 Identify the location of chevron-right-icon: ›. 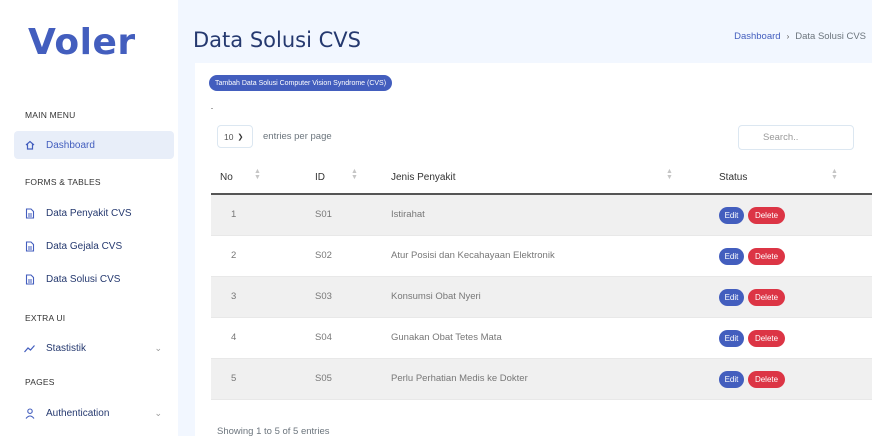
(788, 36).